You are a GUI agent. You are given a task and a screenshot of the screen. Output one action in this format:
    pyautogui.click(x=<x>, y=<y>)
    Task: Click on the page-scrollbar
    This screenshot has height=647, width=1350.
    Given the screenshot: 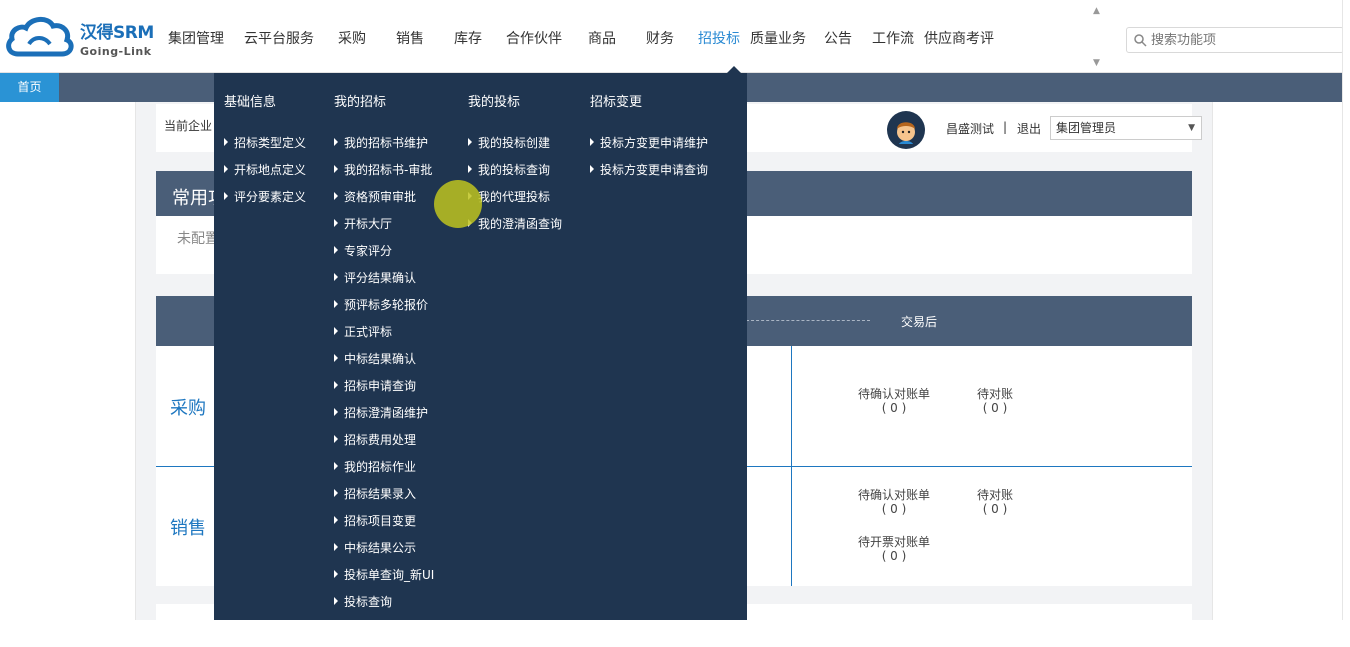 What is the action you would take?
    pyautogui.click(x=1346, y=310)
    